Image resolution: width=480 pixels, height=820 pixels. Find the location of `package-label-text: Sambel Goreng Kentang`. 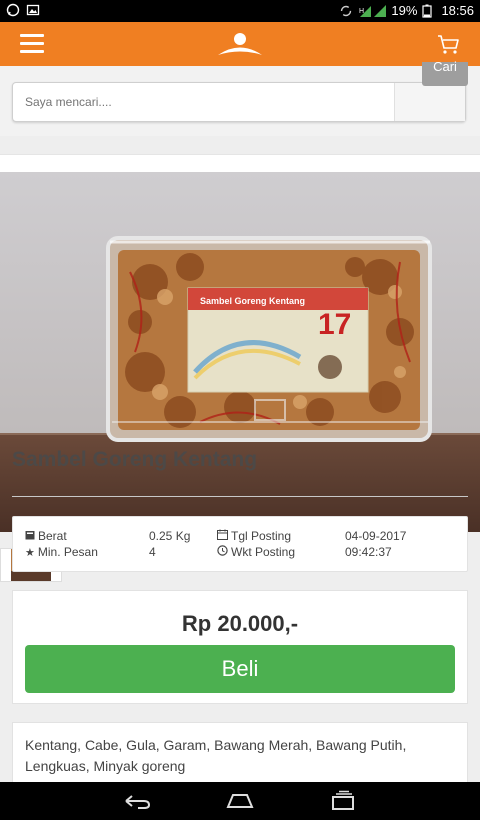

package-label-text: Sambel Goreng Kentang is located at coordinates (252, 301).